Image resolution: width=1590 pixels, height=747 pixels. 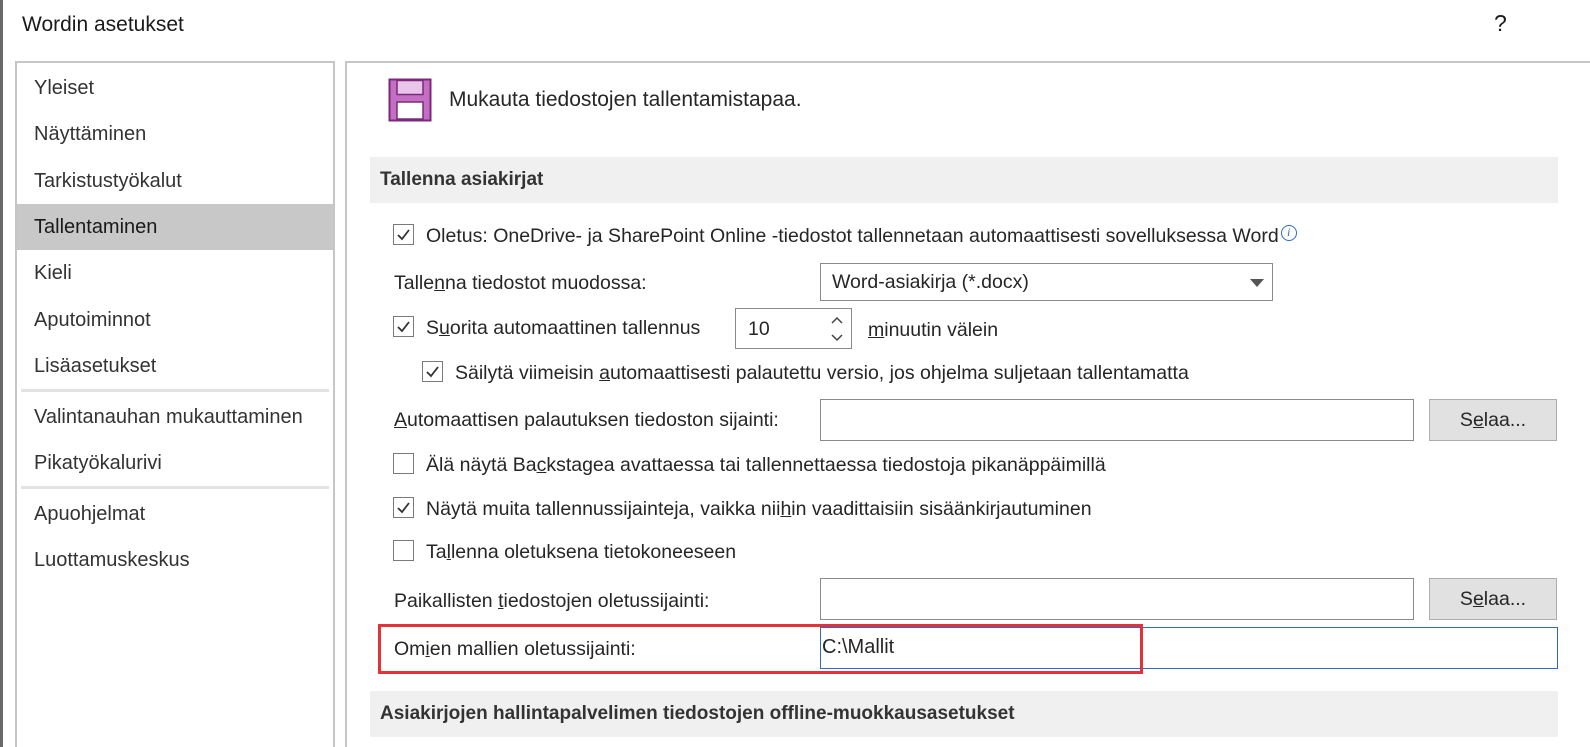 What do you see at coordinates (964, 180) in the screenshot?
I see `section-header-save: Tallenna asiakirjat` at bounding box center [964, 180].